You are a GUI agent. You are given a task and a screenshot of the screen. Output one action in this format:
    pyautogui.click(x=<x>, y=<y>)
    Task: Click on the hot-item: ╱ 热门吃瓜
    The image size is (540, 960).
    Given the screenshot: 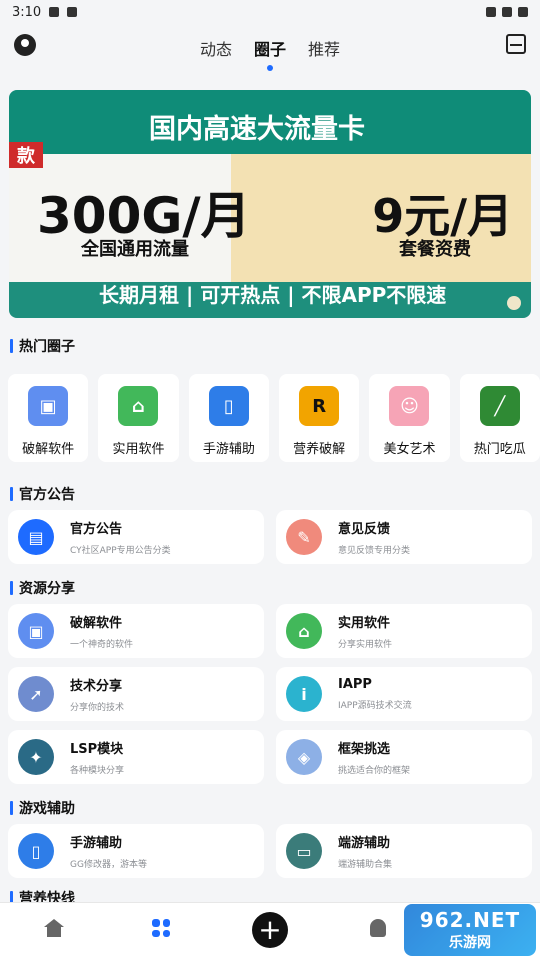 What is the action you would take?
    pyautogui.click(x=499, y=418)
    